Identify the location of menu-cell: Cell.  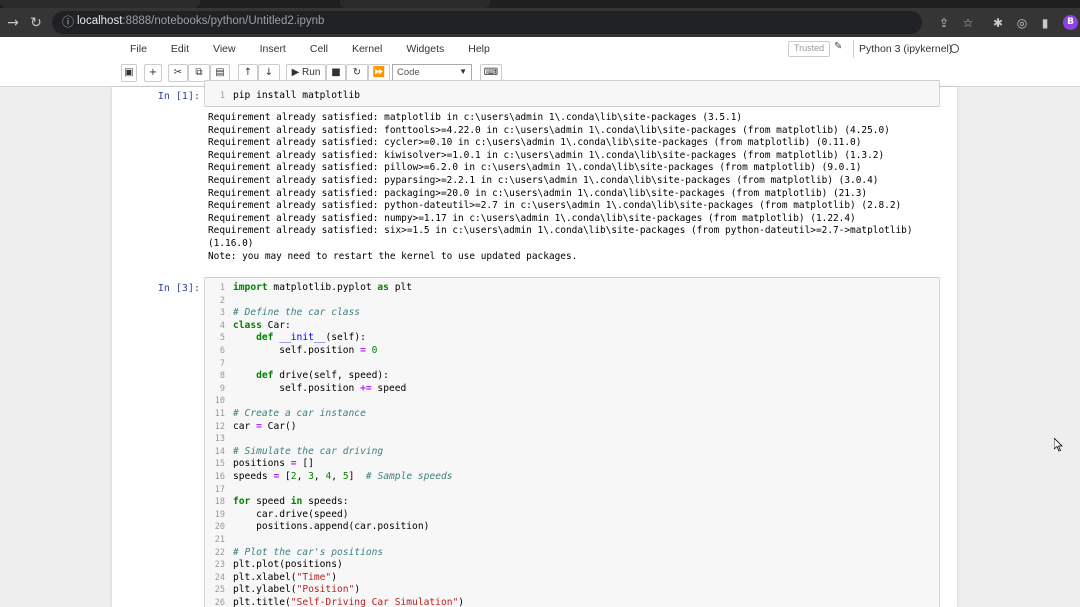
(319, 49).